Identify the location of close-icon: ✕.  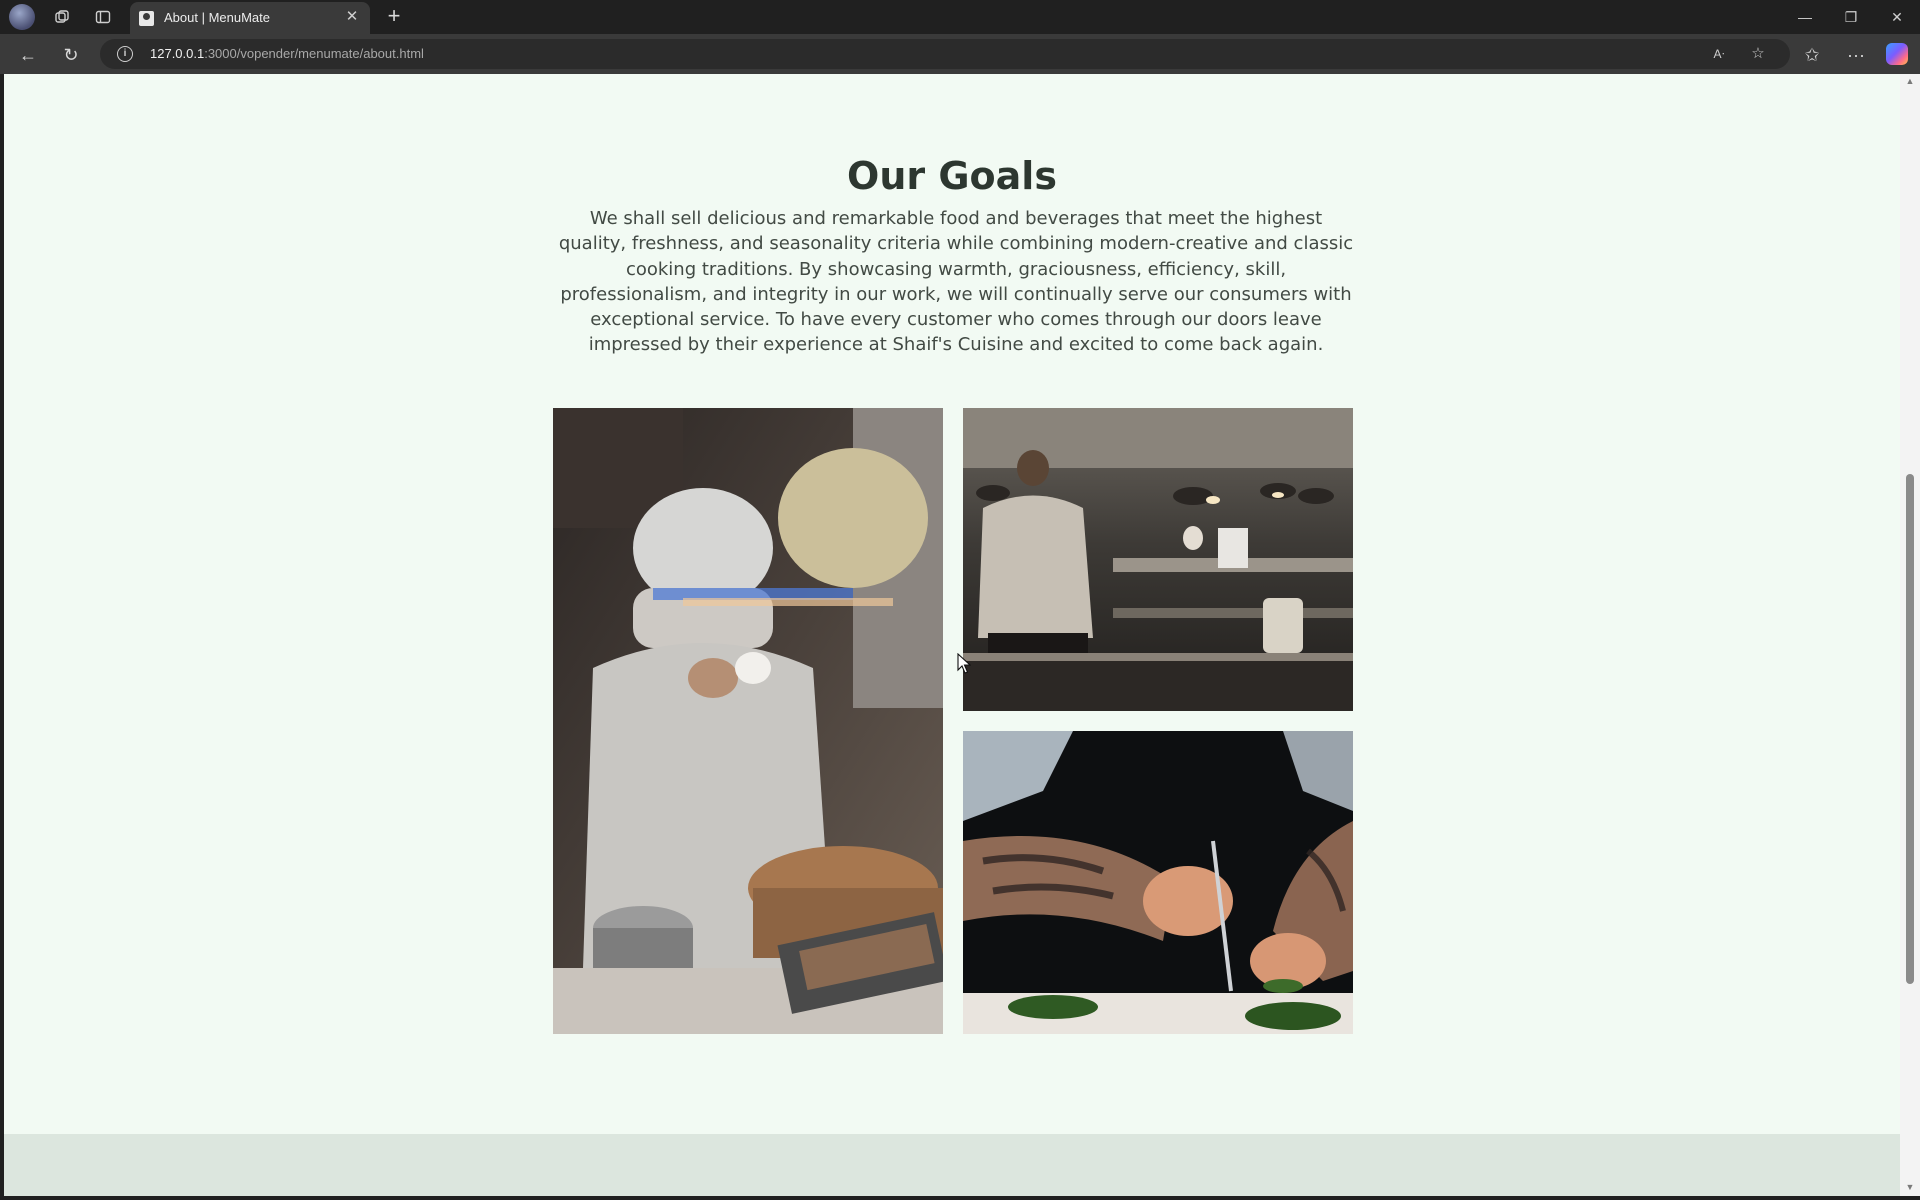
(352, 17).